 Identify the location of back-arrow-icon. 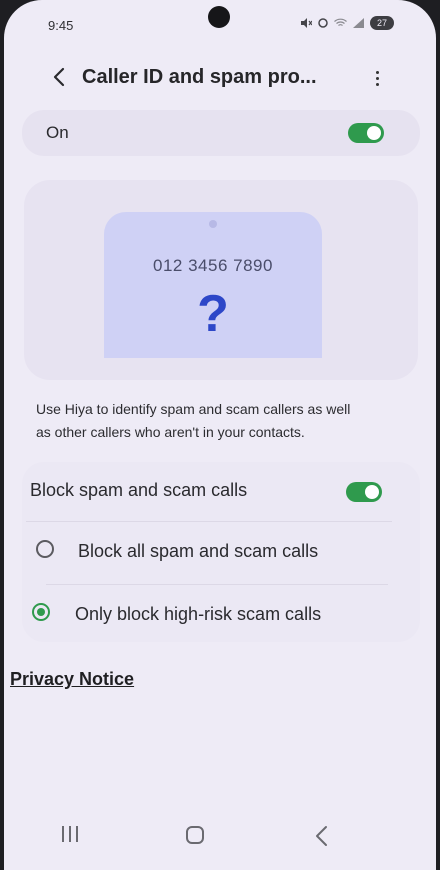
(59, 77).